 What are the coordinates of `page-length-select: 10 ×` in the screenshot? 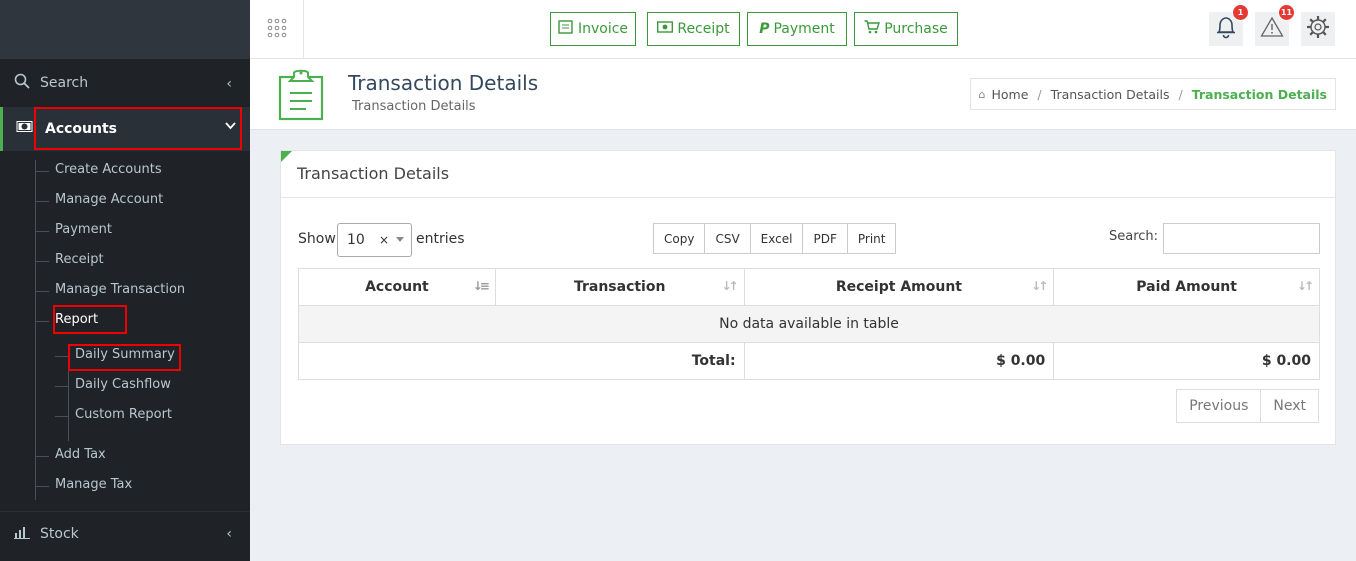 It's located at (374, 240).